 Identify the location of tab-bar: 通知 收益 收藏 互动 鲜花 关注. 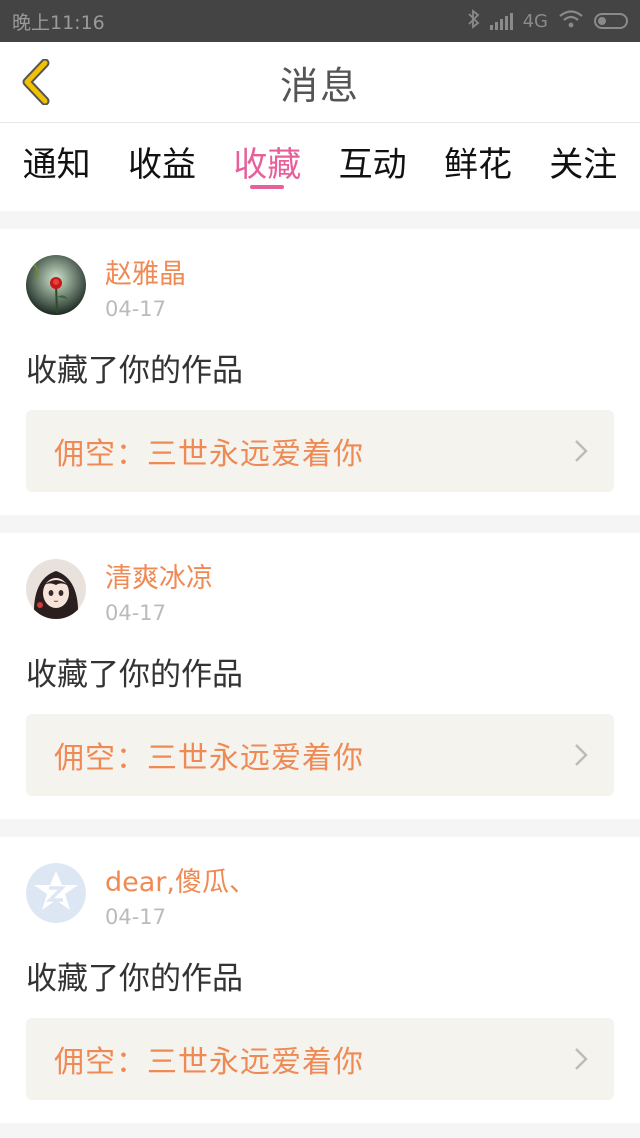
(320, 167).